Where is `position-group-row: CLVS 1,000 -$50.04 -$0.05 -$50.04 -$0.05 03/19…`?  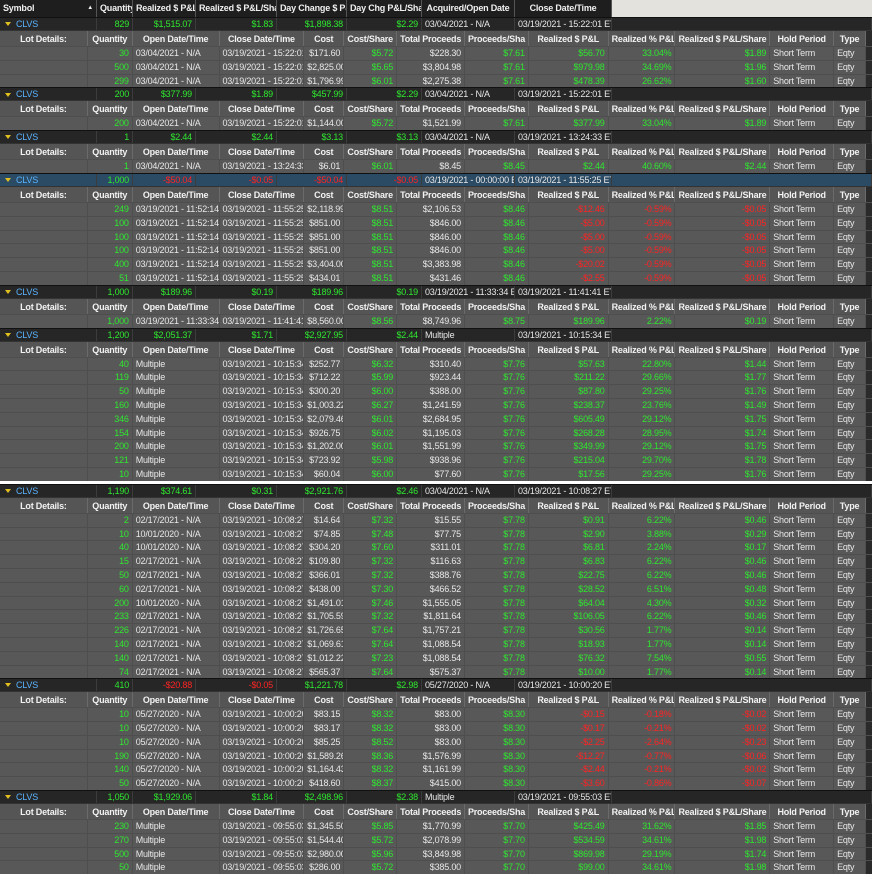
position-group-row: CLVS 1,000 -$50.04 -$0.05 -$50.04 -$0.05 03/19… is located at coordinates (436, 179).